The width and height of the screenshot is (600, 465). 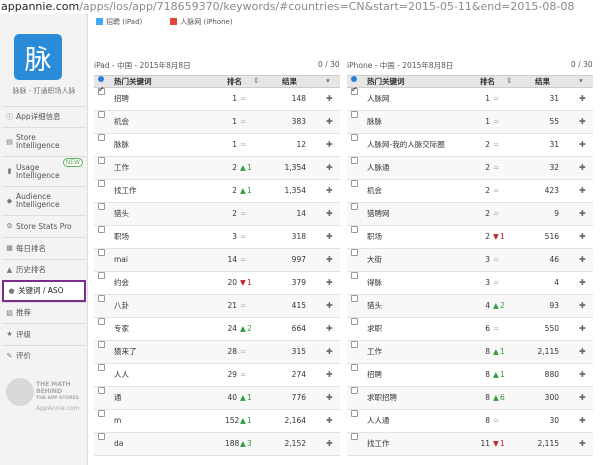 I want to click on legend-item-ipad: 招聘 (iPad), so click(x=119, y=22).